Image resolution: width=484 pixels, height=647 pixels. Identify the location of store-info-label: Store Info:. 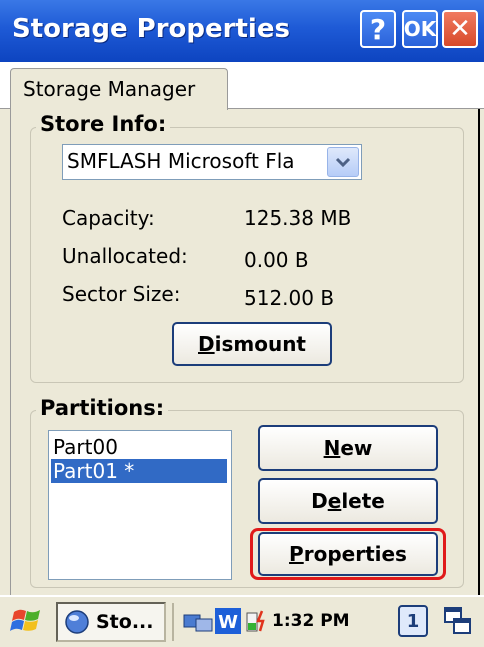
(103, 124).